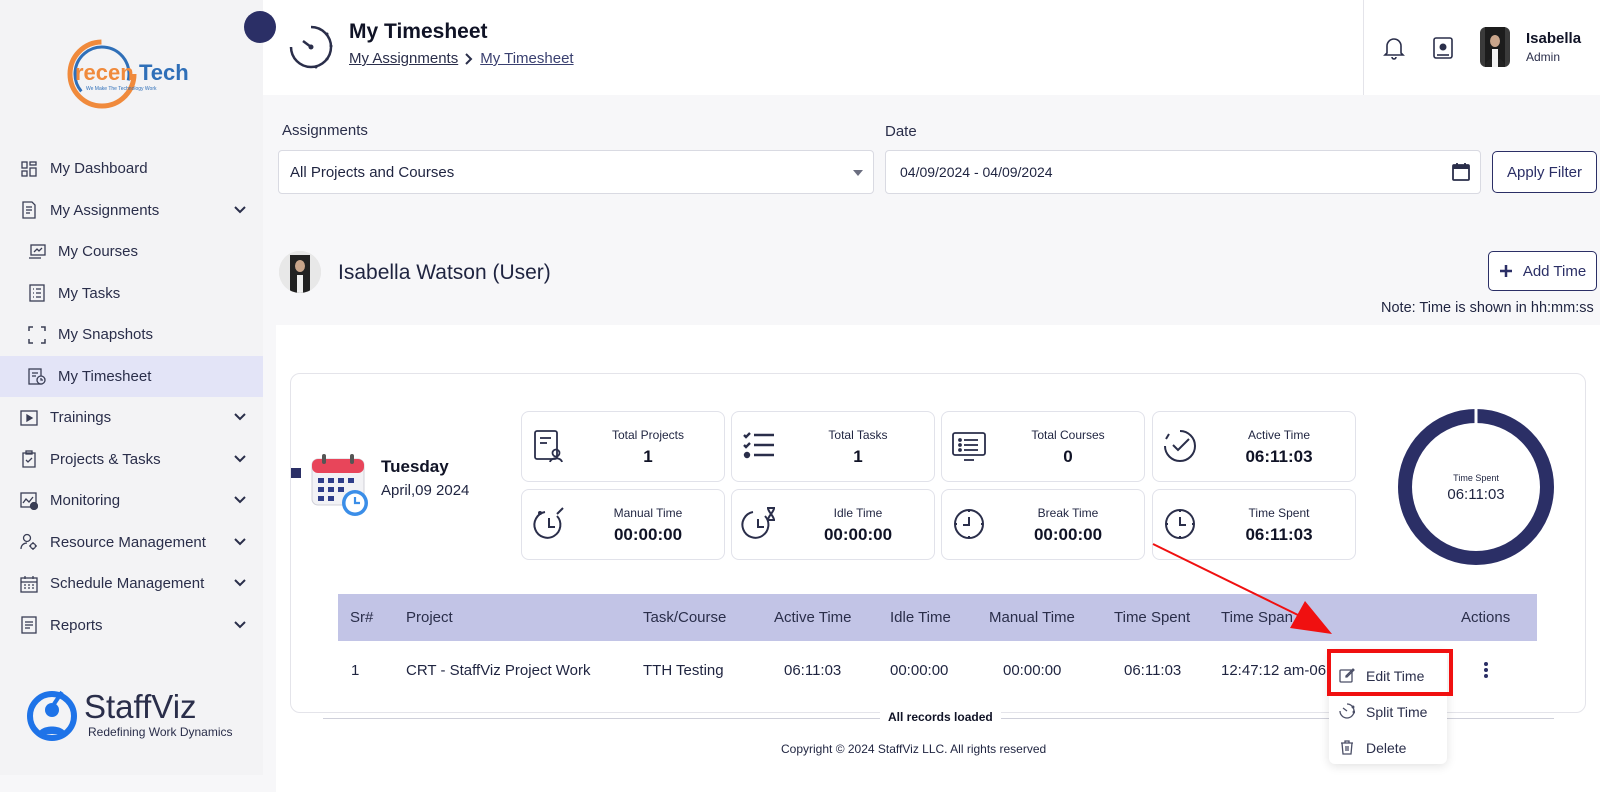 The image size is (1600, 792). Describe the element at coordinates (901, 131) in the screenshot. I see `date-label: Date` at that location.